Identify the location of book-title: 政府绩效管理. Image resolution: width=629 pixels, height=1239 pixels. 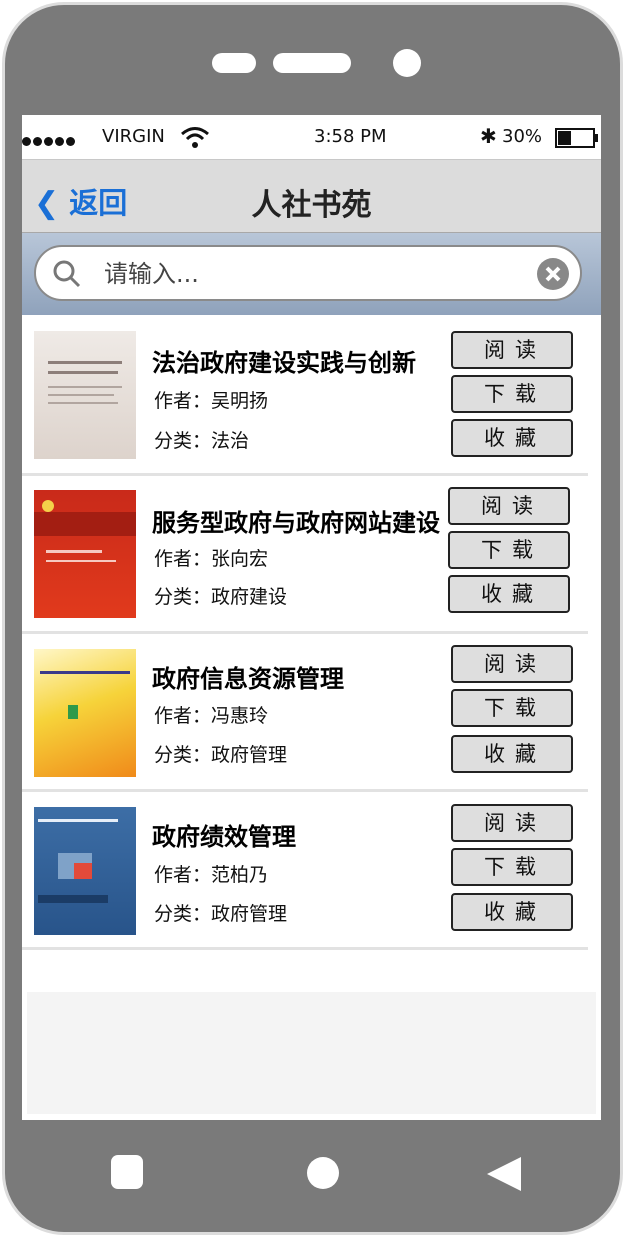
(224, 834).